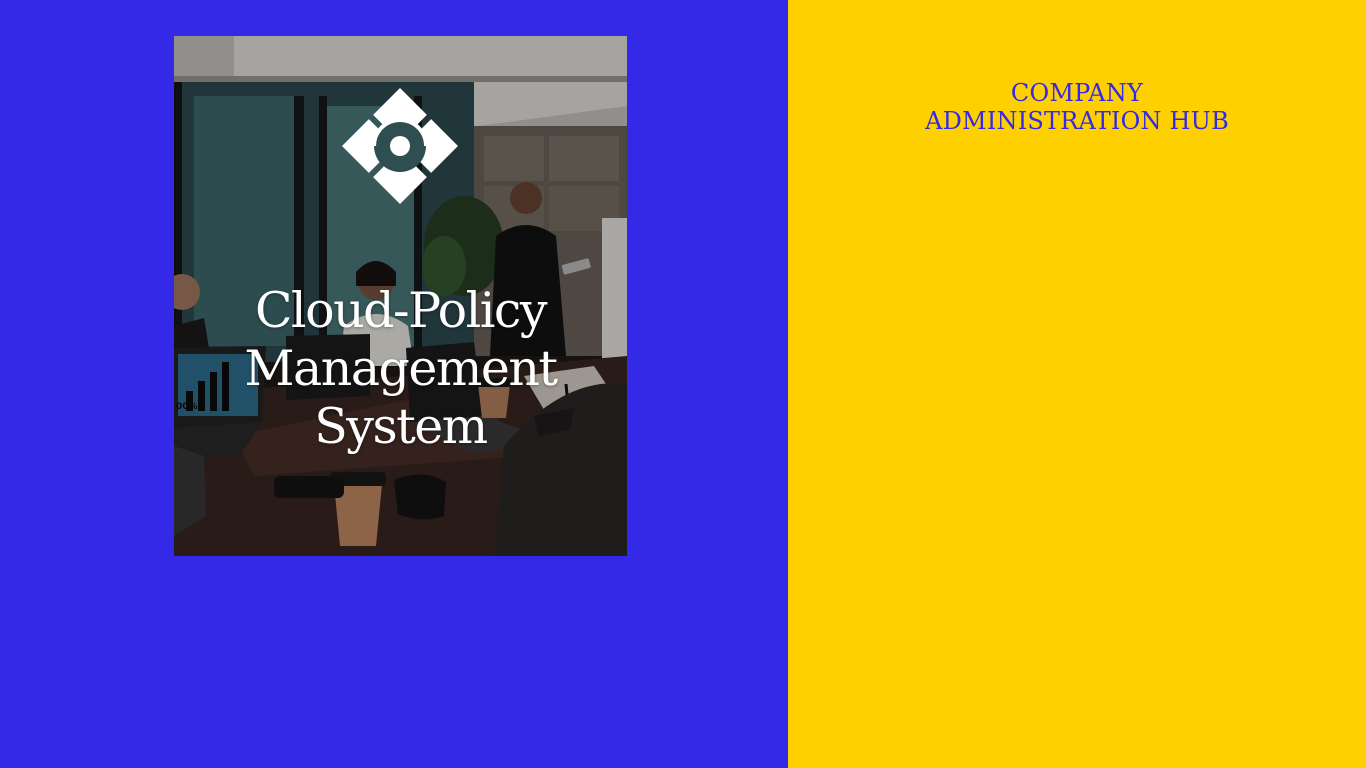 This screenshot has height=768, width=1366. I want to click on hero-title: Cloud-Policy Management System, so click(400, 369).